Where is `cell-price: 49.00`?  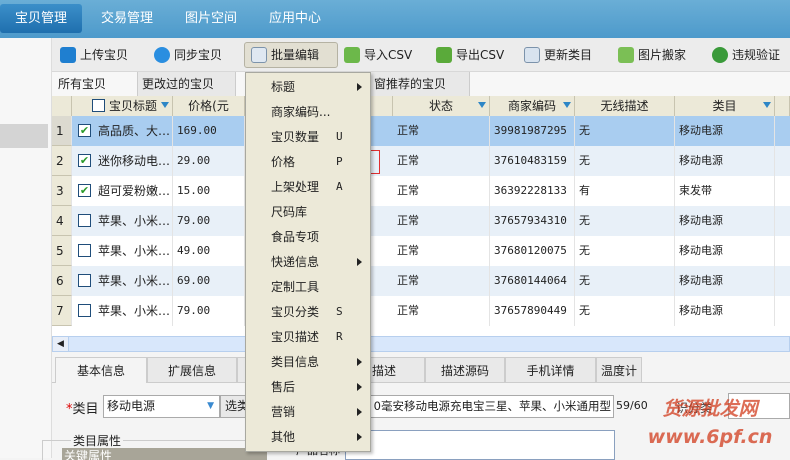
cell-price: 49.00 is located at coordinates (209, 251).